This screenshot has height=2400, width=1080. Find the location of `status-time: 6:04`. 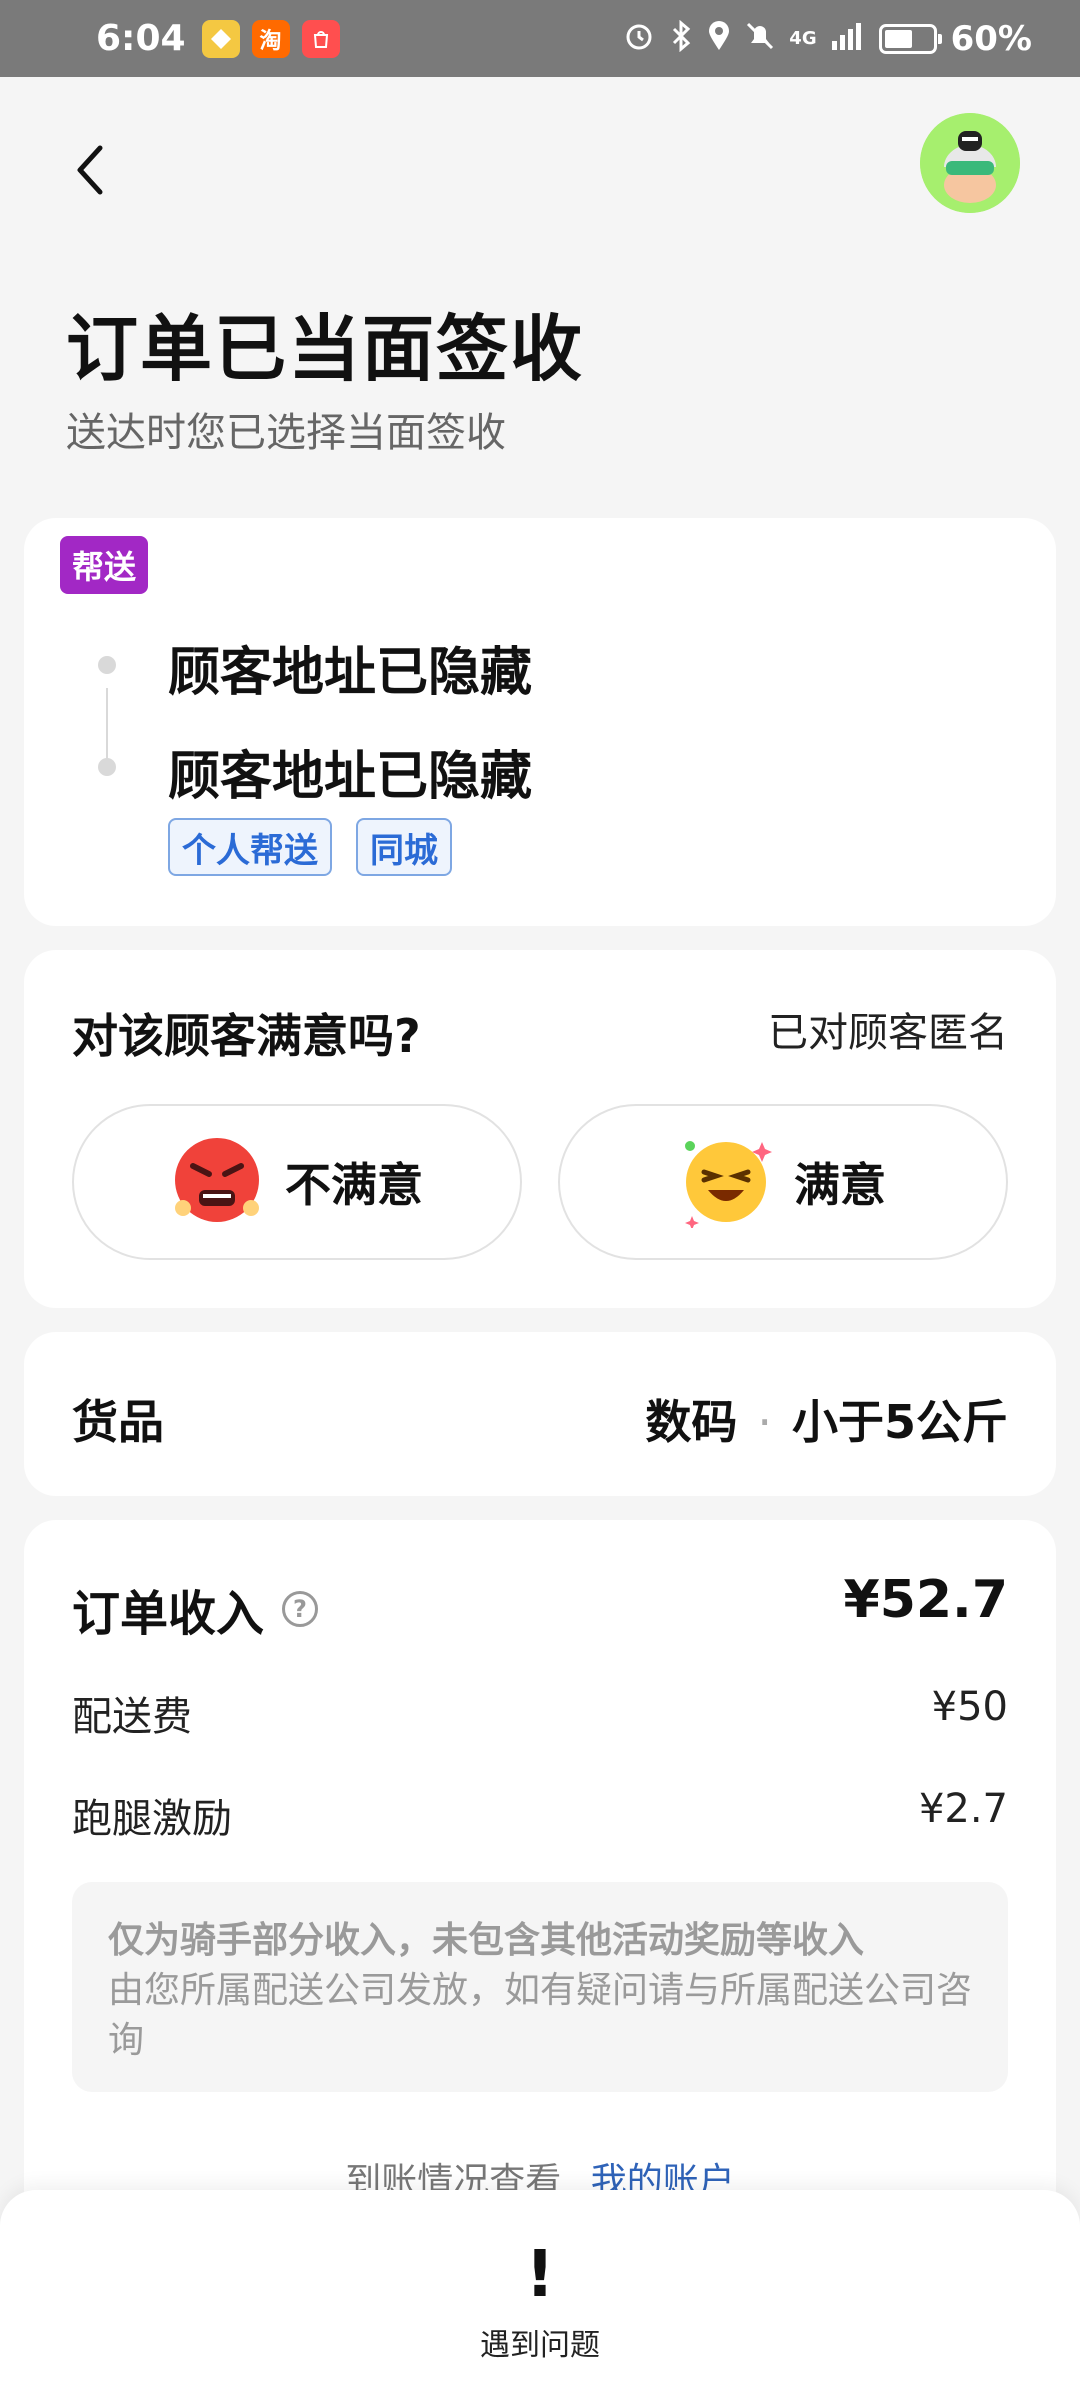

status-time: 6:04 is located at coordinates (141, 38).